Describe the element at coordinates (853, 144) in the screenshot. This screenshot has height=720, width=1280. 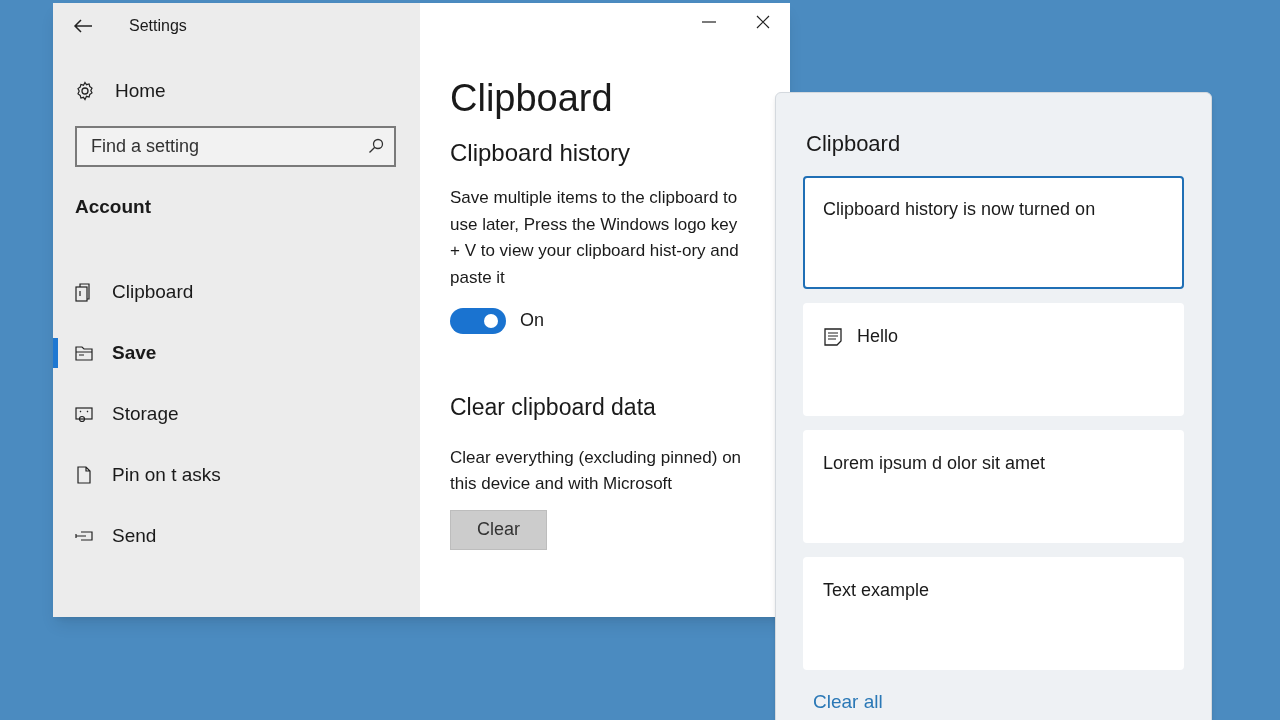
I see `panel-title: Clipboard` at that location.